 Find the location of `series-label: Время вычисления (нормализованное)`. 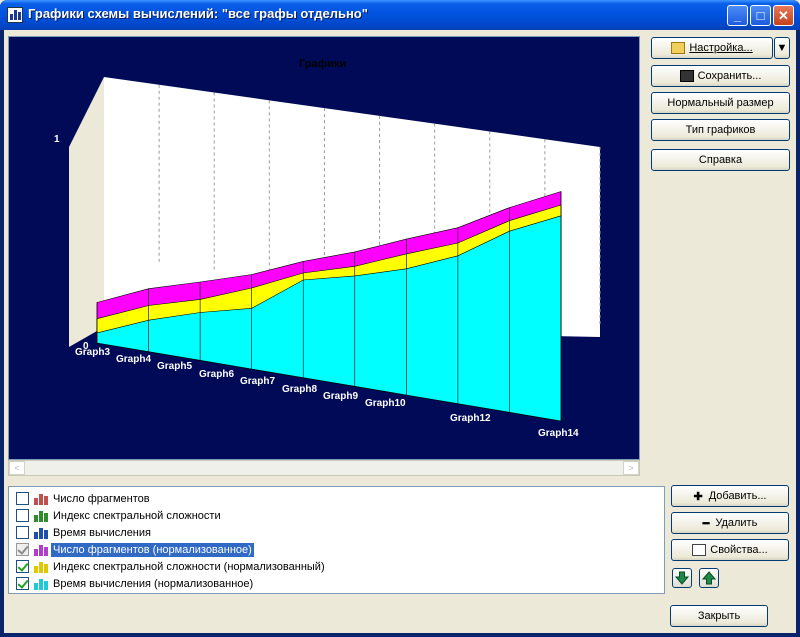

series-label: Время вычисления (нормализованное) is located at coordinates (153, 583).